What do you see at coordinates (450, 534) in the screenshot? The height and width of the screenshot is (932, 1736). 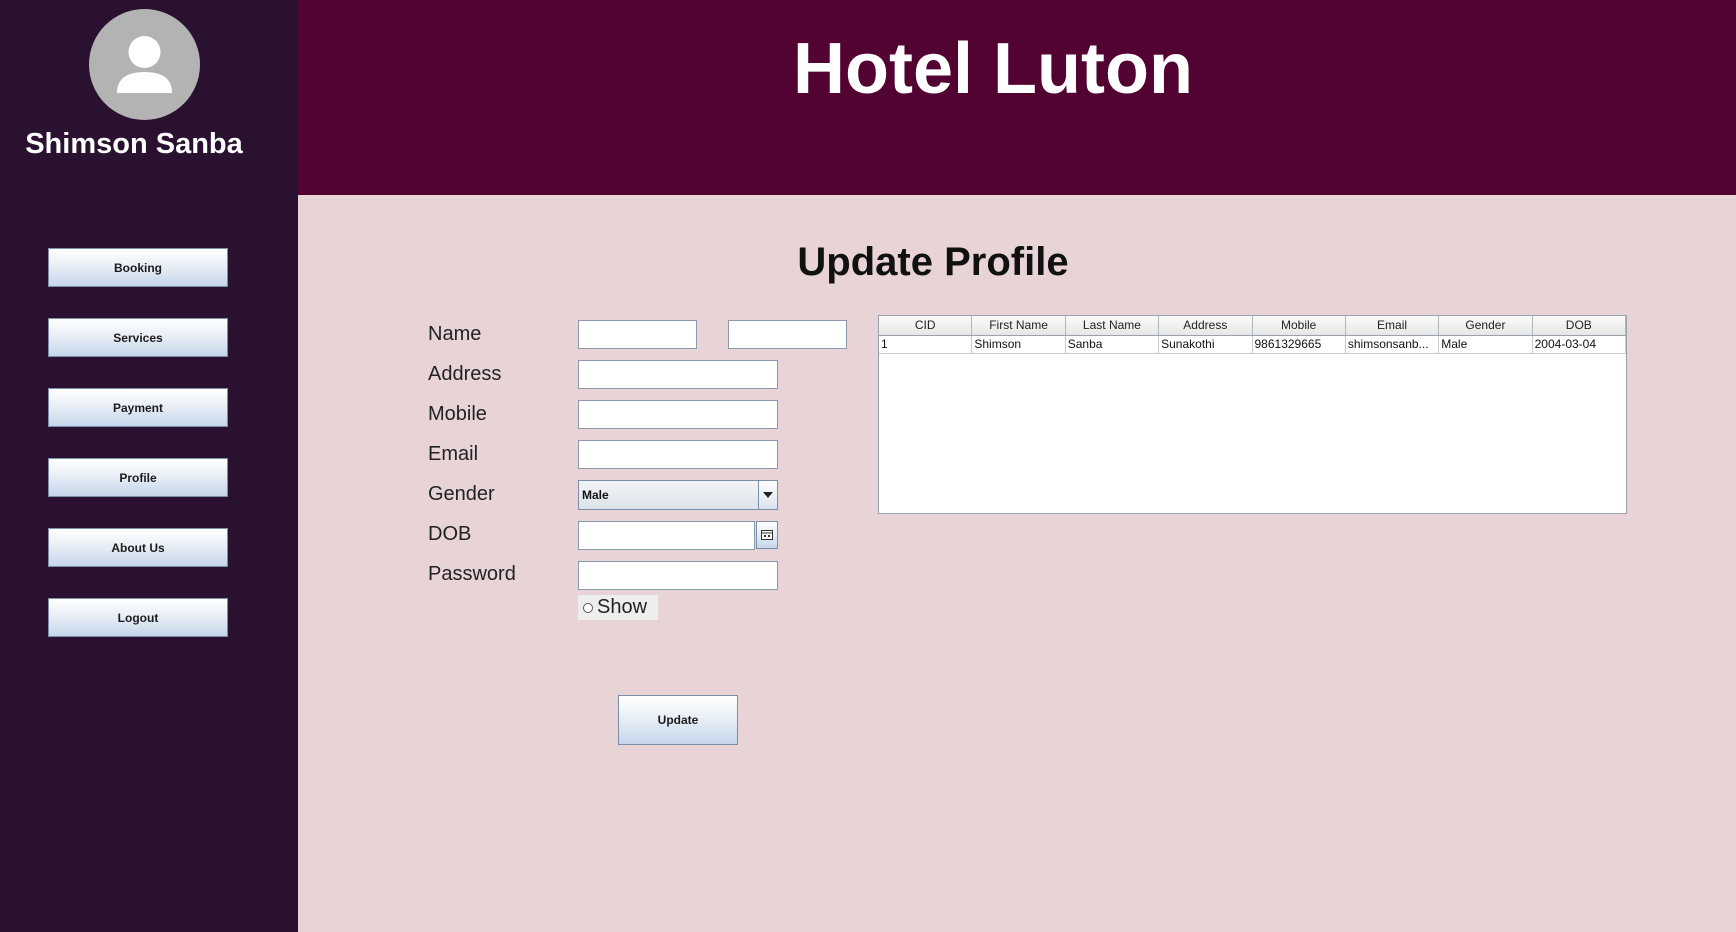 I see `dob-label: DOB` at bounding box center [450, 534].